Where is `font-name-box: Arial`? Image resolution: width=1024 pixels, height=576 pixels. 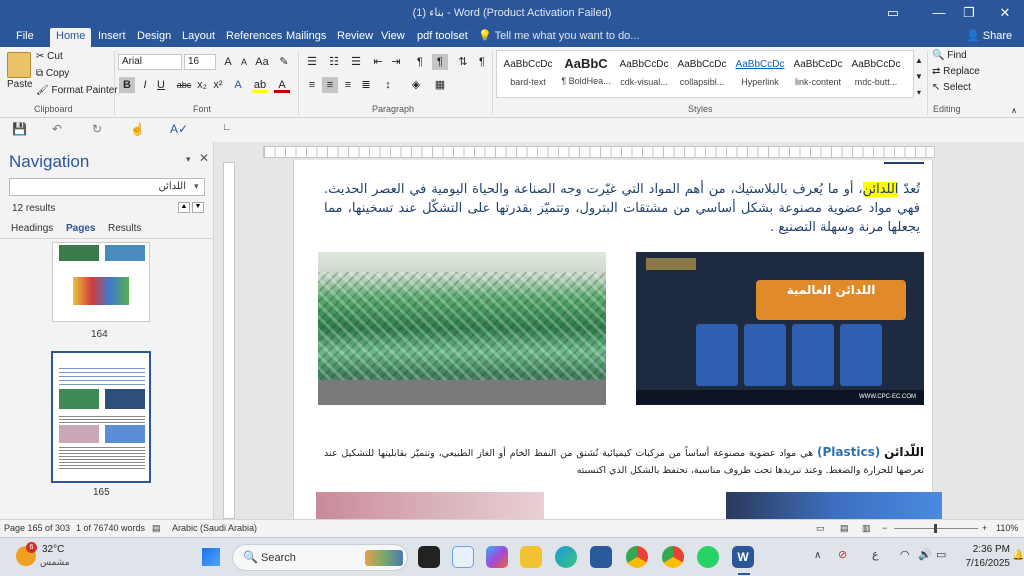 font-name-box: Arial is located at coordinates (150, 62).